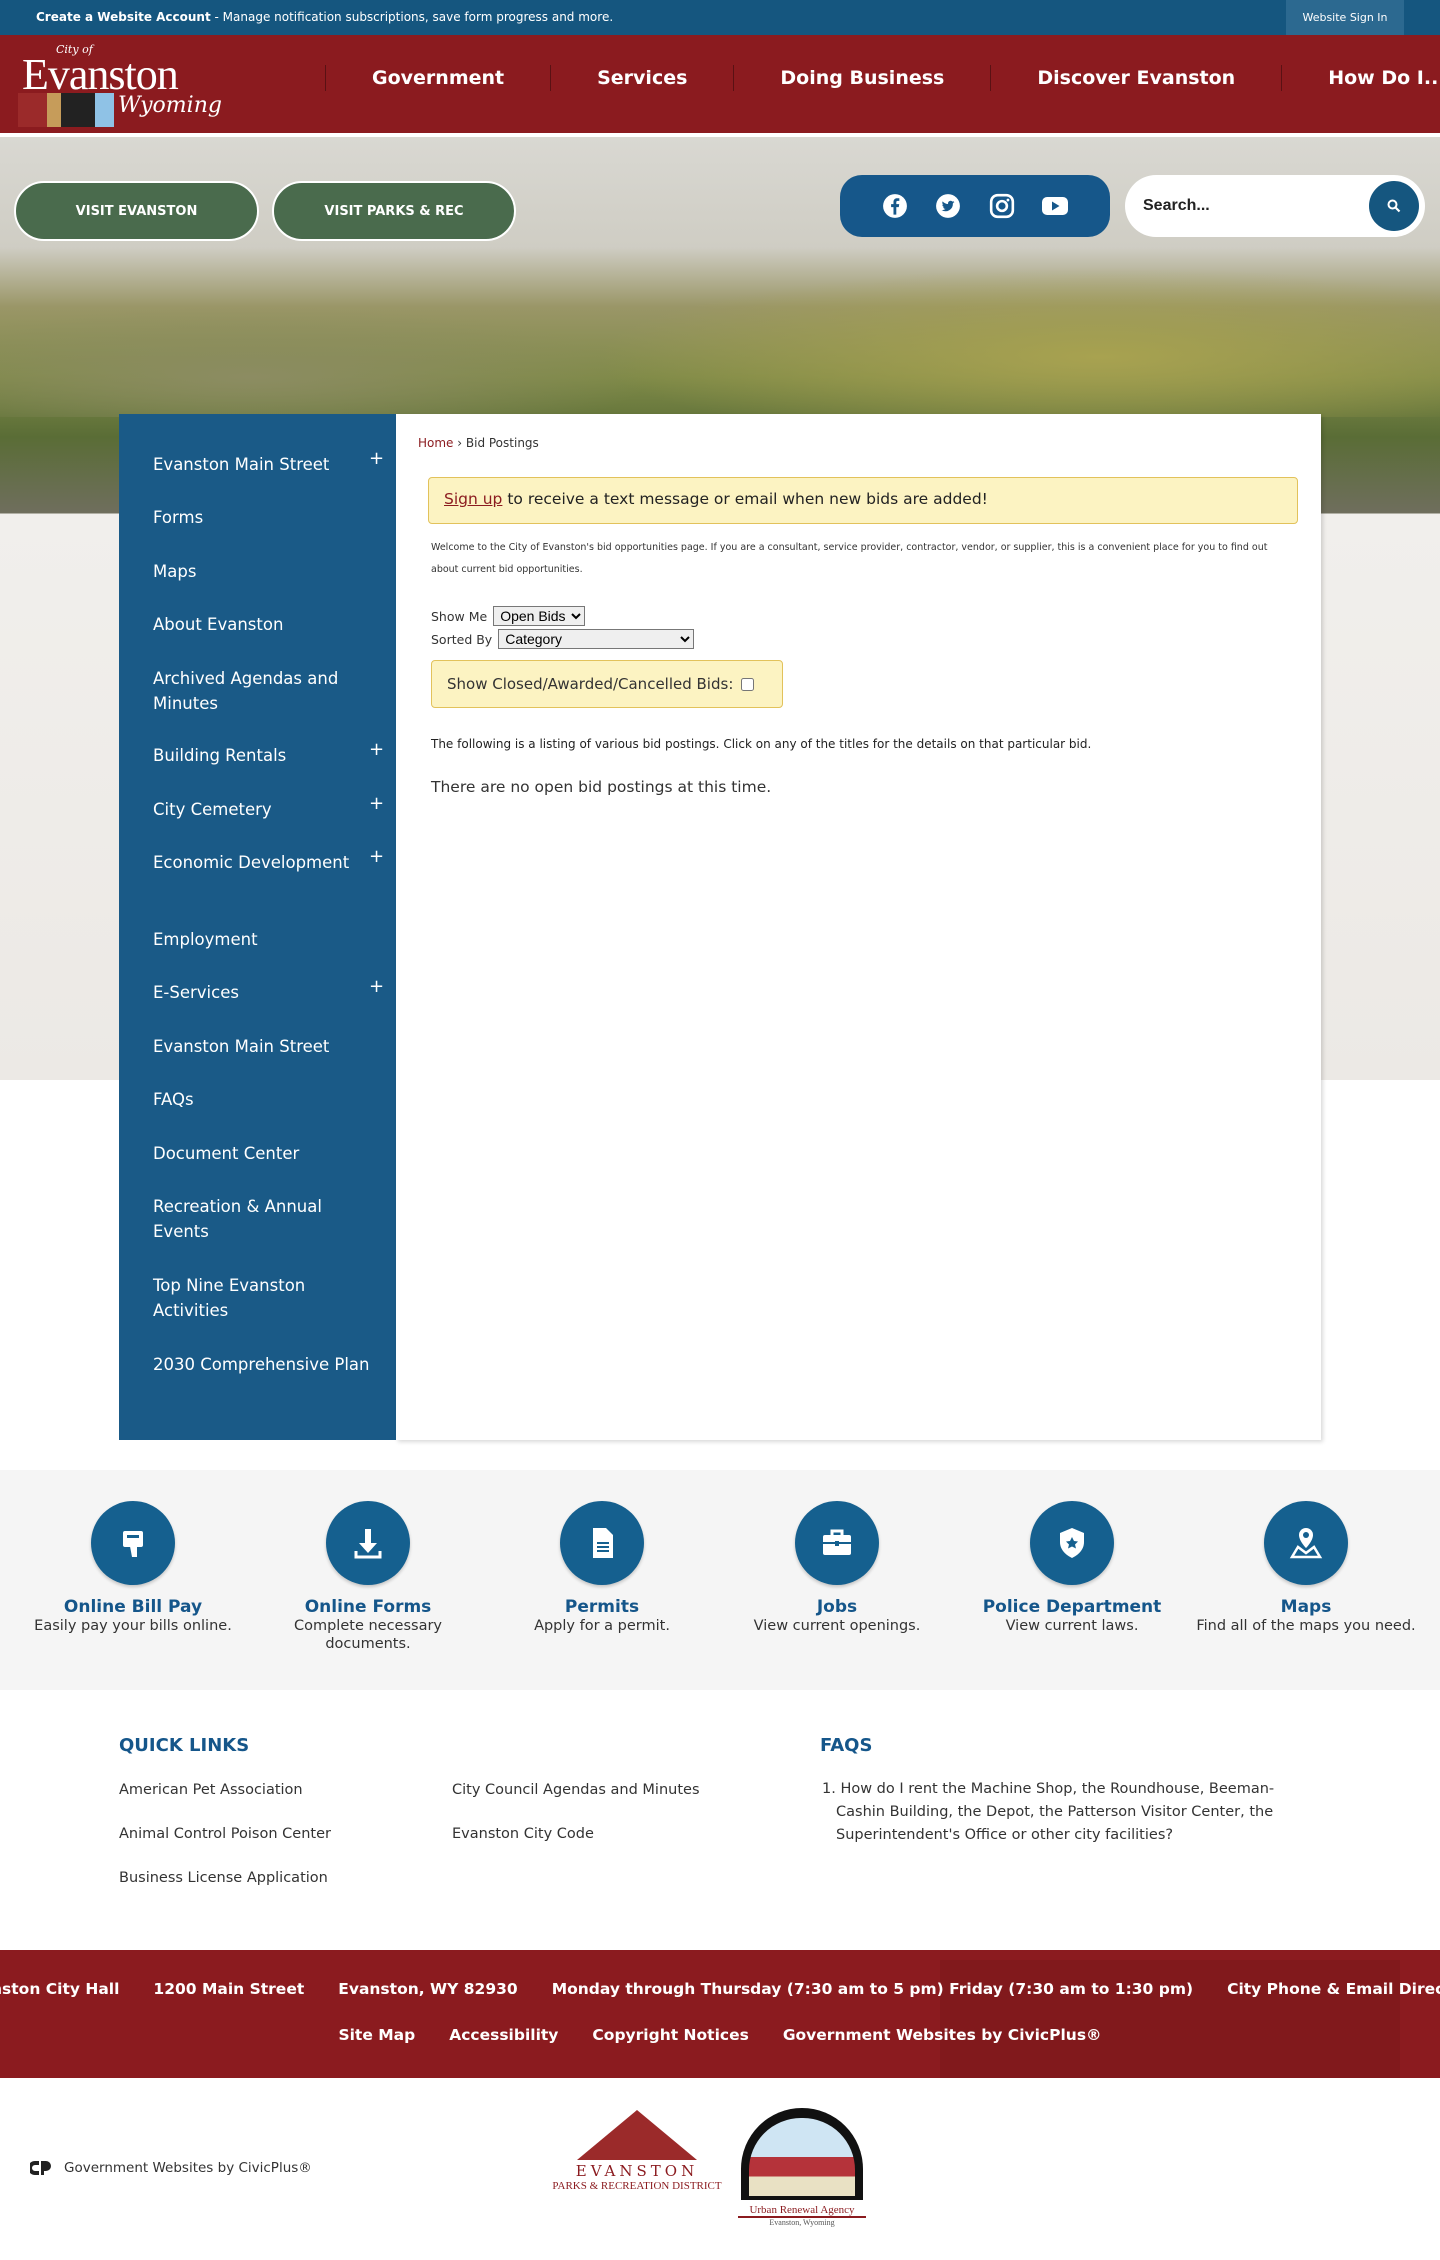 The height and width of the screenshot is (2260, 1440). I want to click on sidebar-item: 2030 Comprehensive Plan, so click(263, 1364).